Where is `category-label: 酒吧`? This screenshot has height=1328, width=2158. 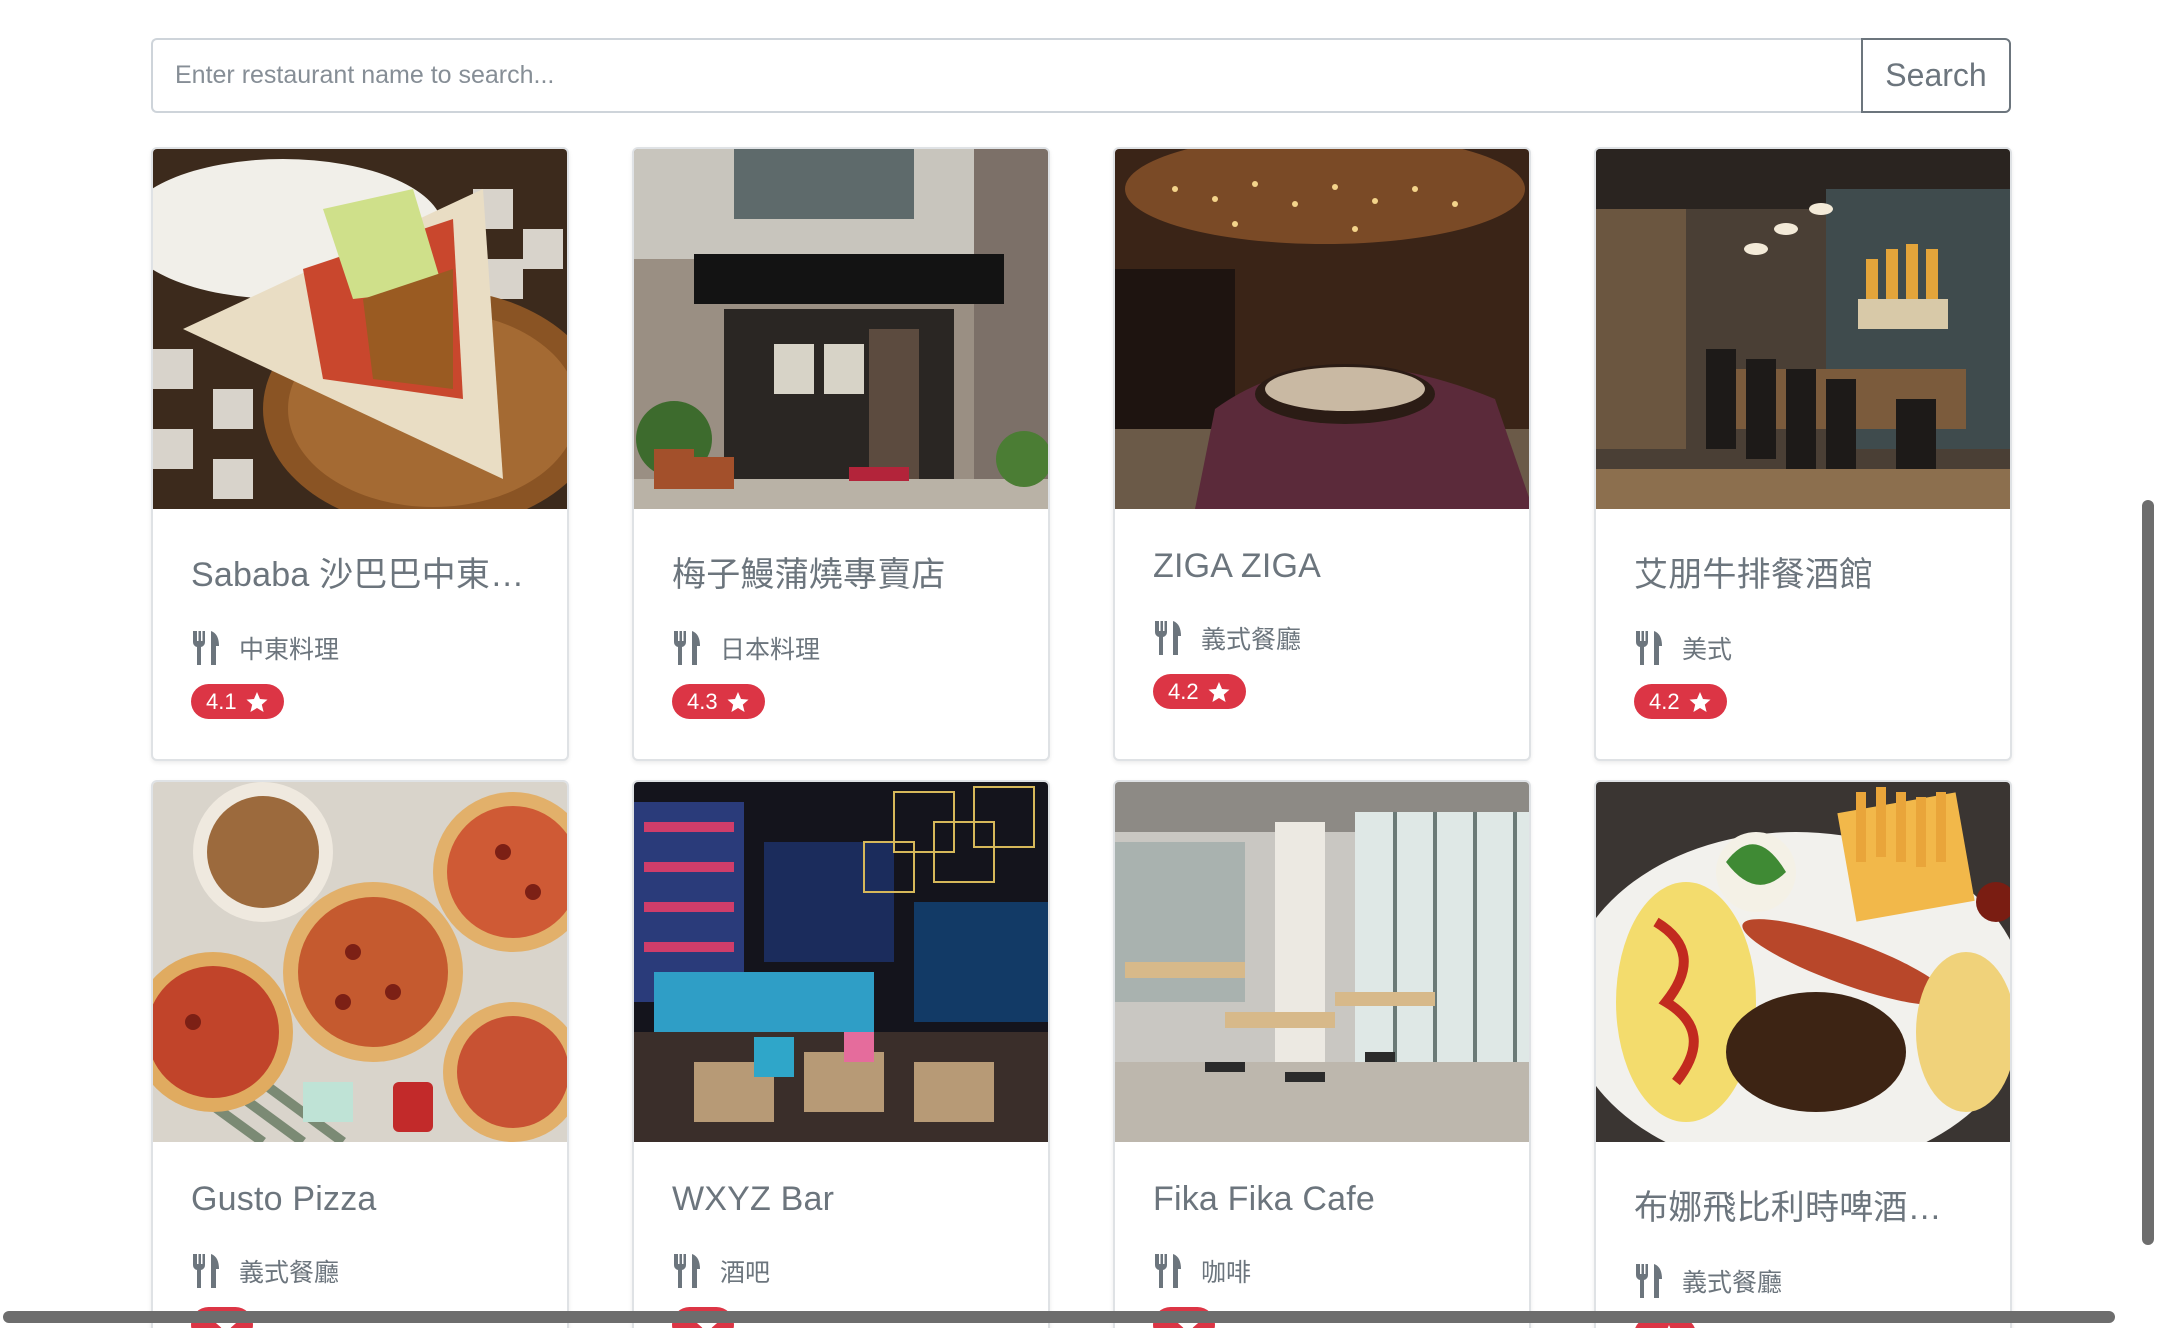 category-label: 酒吧 is located at coordinates (745, 1273).